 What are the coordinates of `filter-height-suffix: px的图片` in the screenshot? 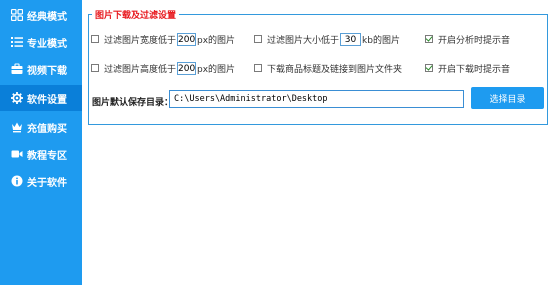 It's located at (216, 69).